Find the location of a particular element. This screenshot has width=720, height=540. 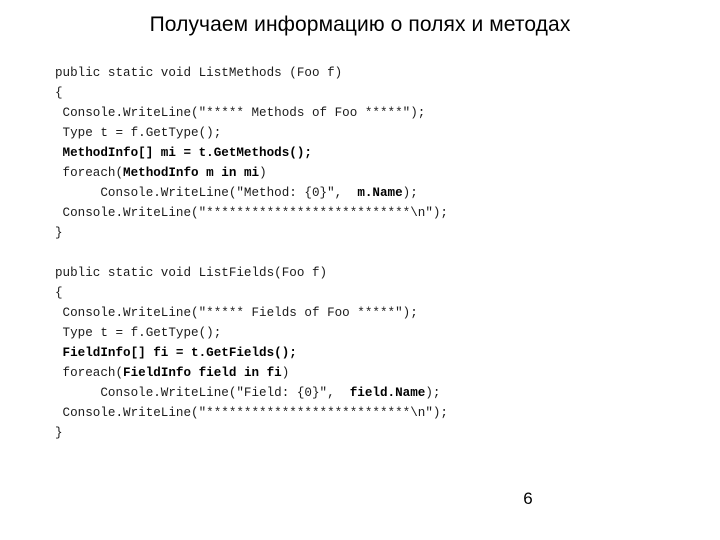

code-token-bold: FieldInfo[] fi = t.GetFields(); is located at coordinates (176, 353).